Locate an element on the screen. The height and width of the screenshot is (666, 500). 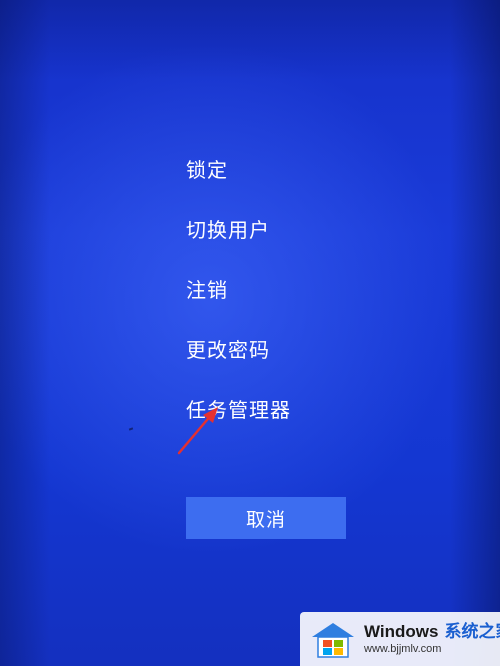
watermark: Windows 系统之家 www.bjjmlv.com is located at coordinates (400, 639).